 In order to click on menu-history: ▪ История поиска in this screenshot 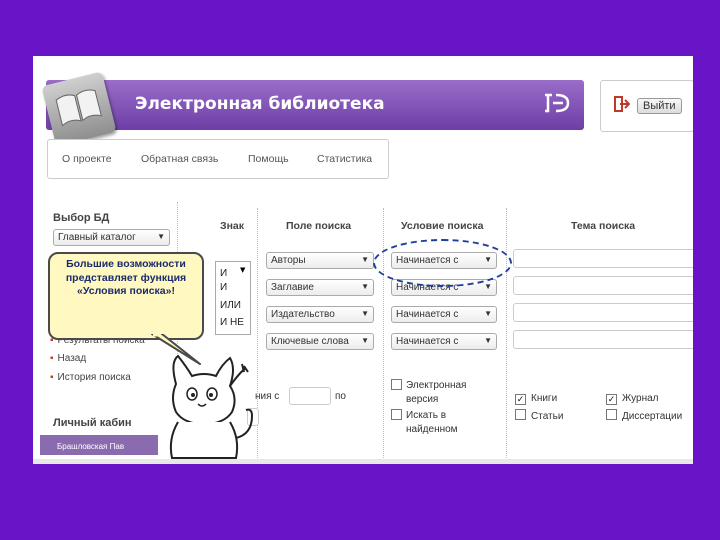, I will do `click(90, 377)`.